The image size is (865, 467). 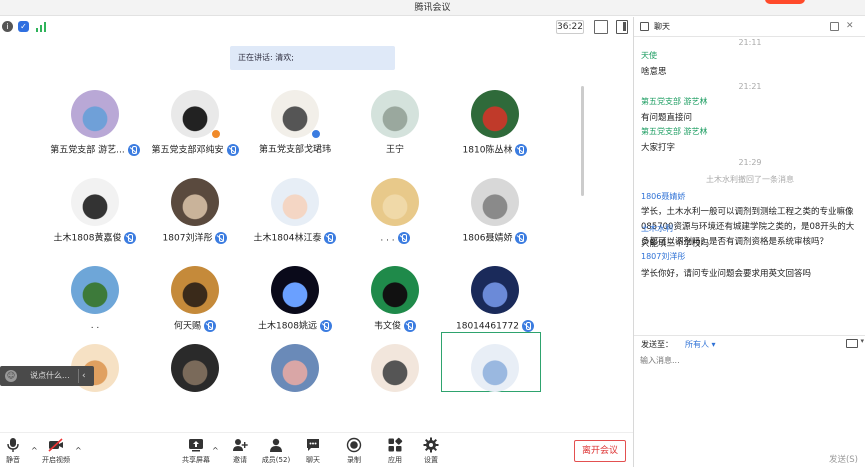 What do you see at coordinates (312, 58) in the screenshot?
I see `speaking-banner: 正在讲话: 清欢;` at bounding box center [312, 58].